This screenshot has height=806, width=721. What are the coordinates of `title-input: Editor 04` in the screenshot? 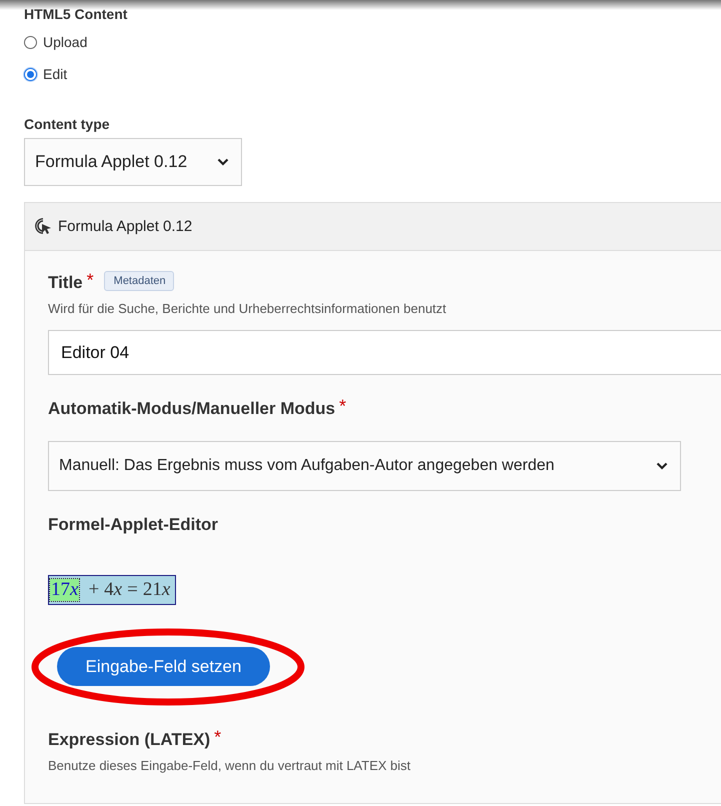 It's located at (384, 352).